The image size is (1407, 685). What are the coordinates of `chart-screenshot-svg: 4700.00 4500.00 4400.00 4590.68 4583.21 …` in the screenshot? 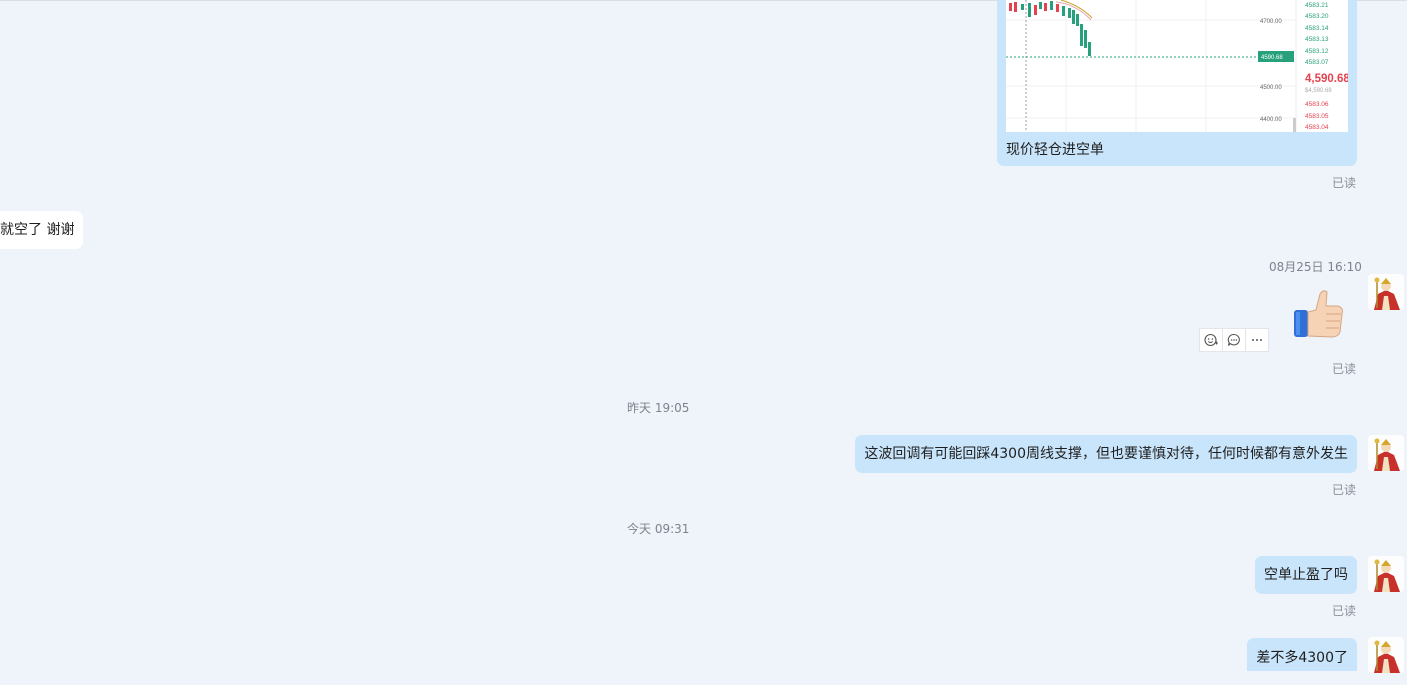 It's located at (1177, 66).